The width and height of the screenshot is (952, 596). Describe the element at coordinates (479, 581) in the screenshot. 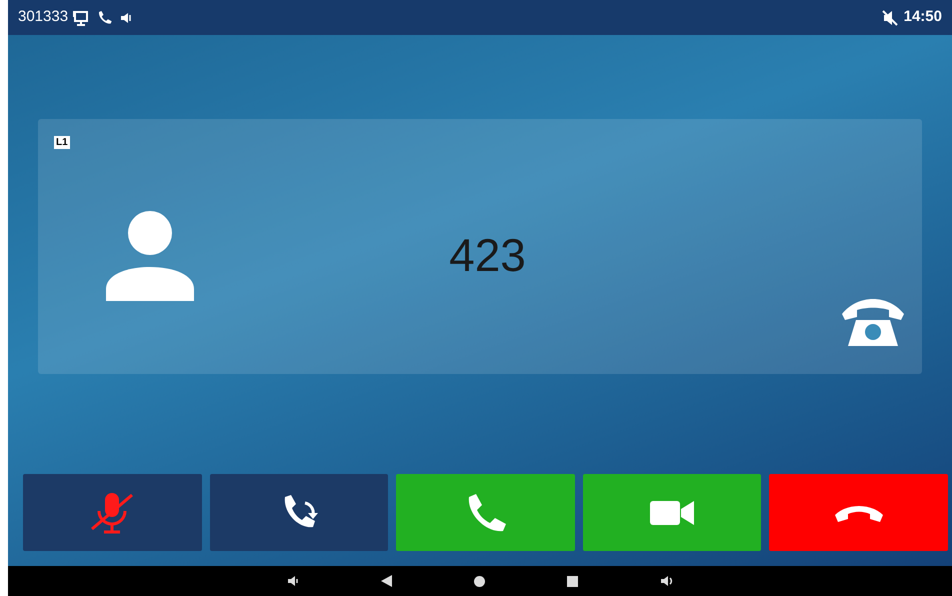

I see `home-icon` at that location.